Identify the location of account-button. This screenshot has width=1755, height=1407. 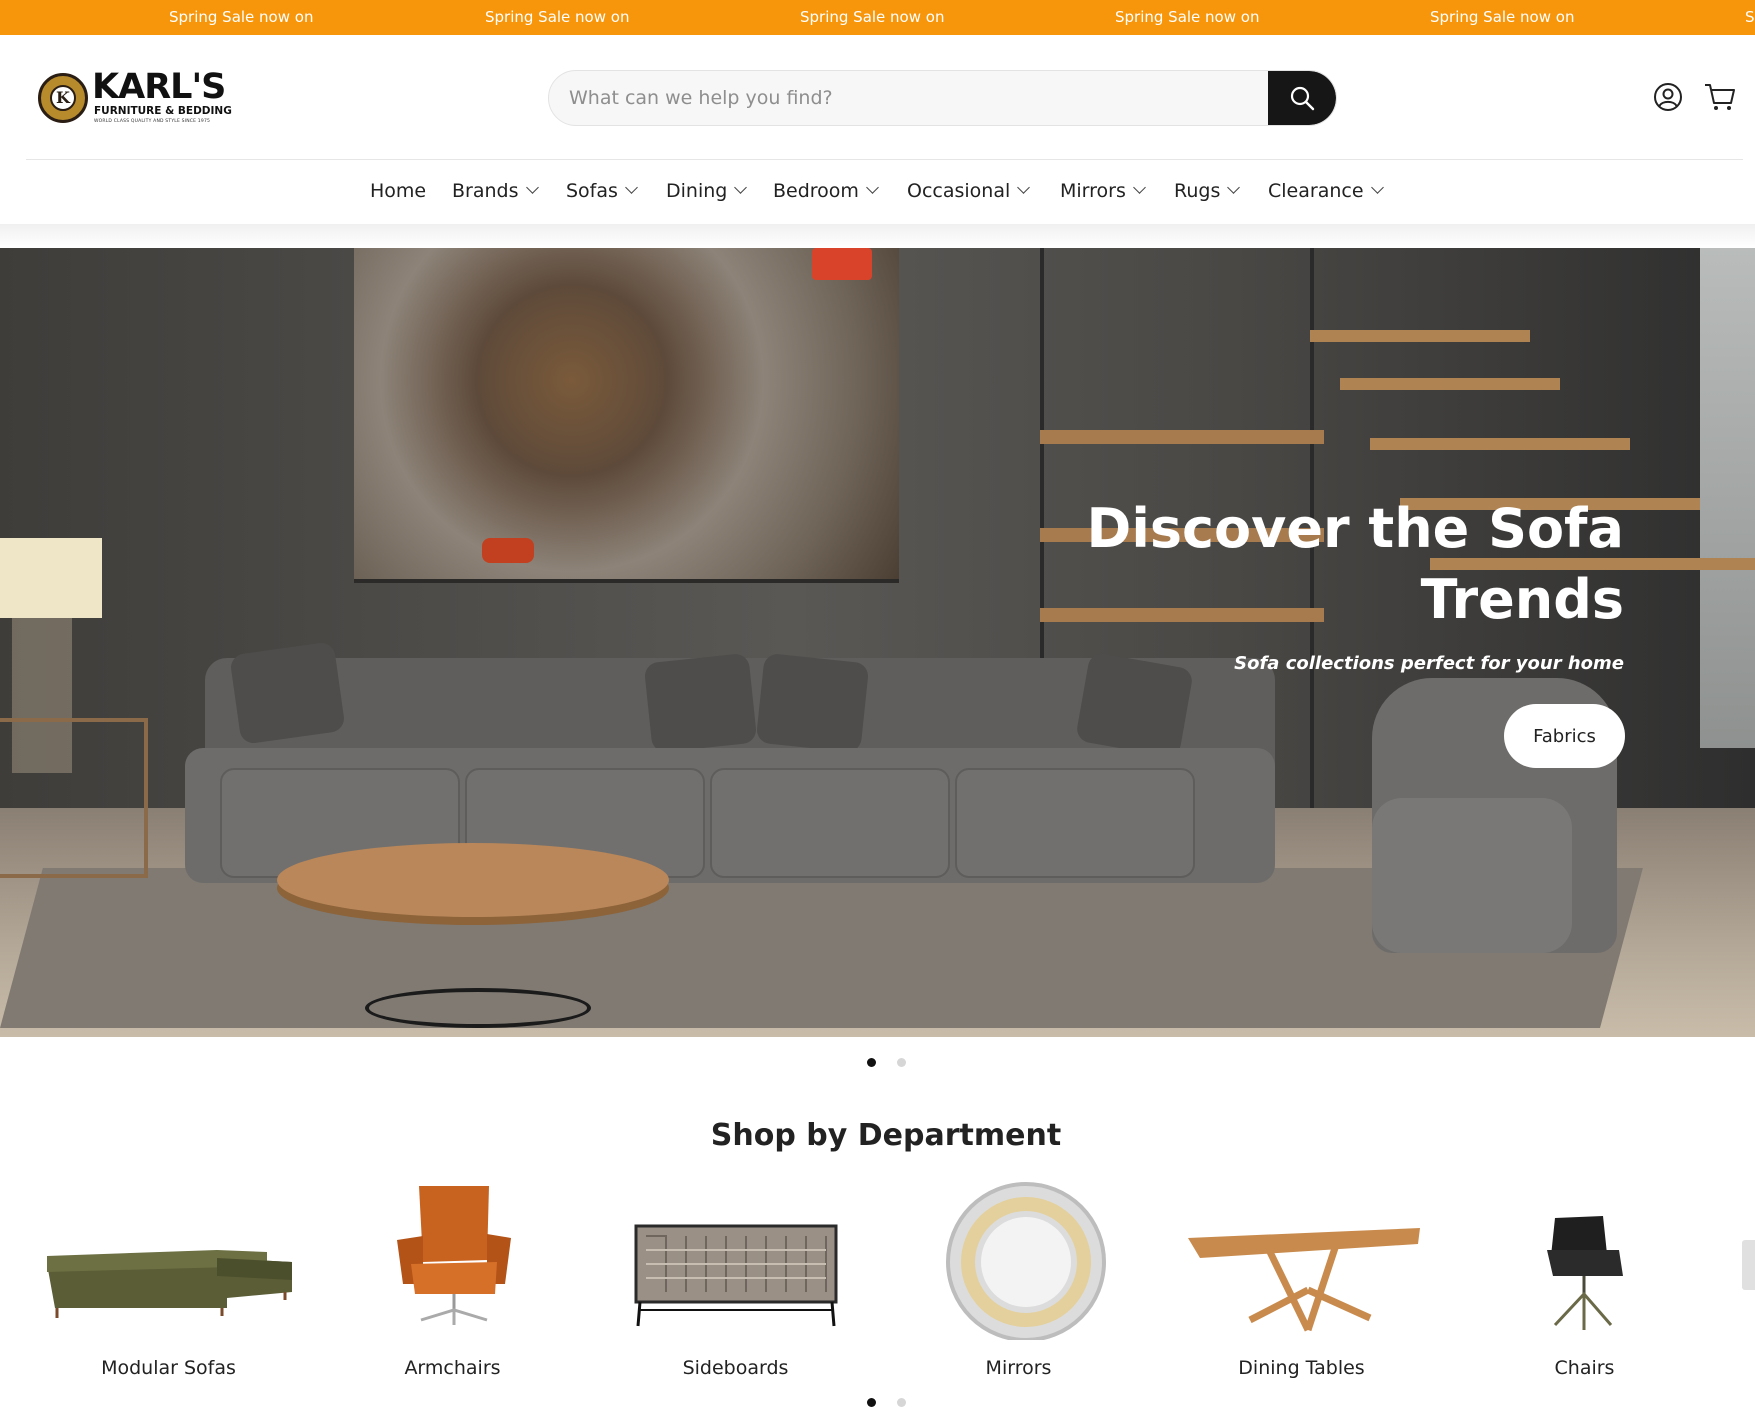
(1668, 97).